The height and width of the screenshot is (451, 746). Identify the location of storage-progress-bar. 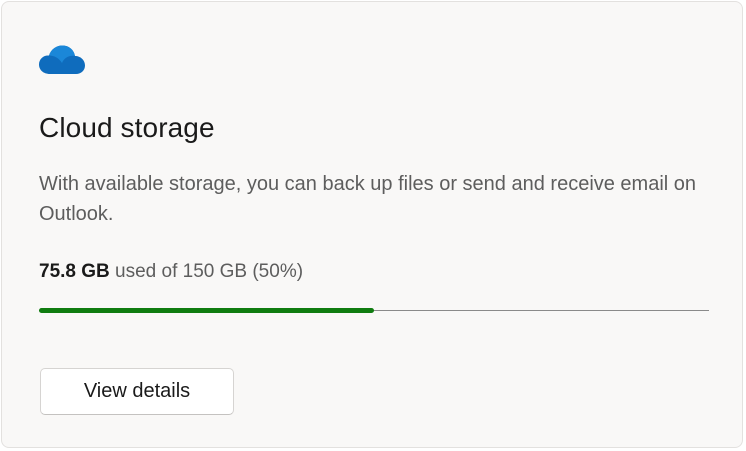
(374, 310).